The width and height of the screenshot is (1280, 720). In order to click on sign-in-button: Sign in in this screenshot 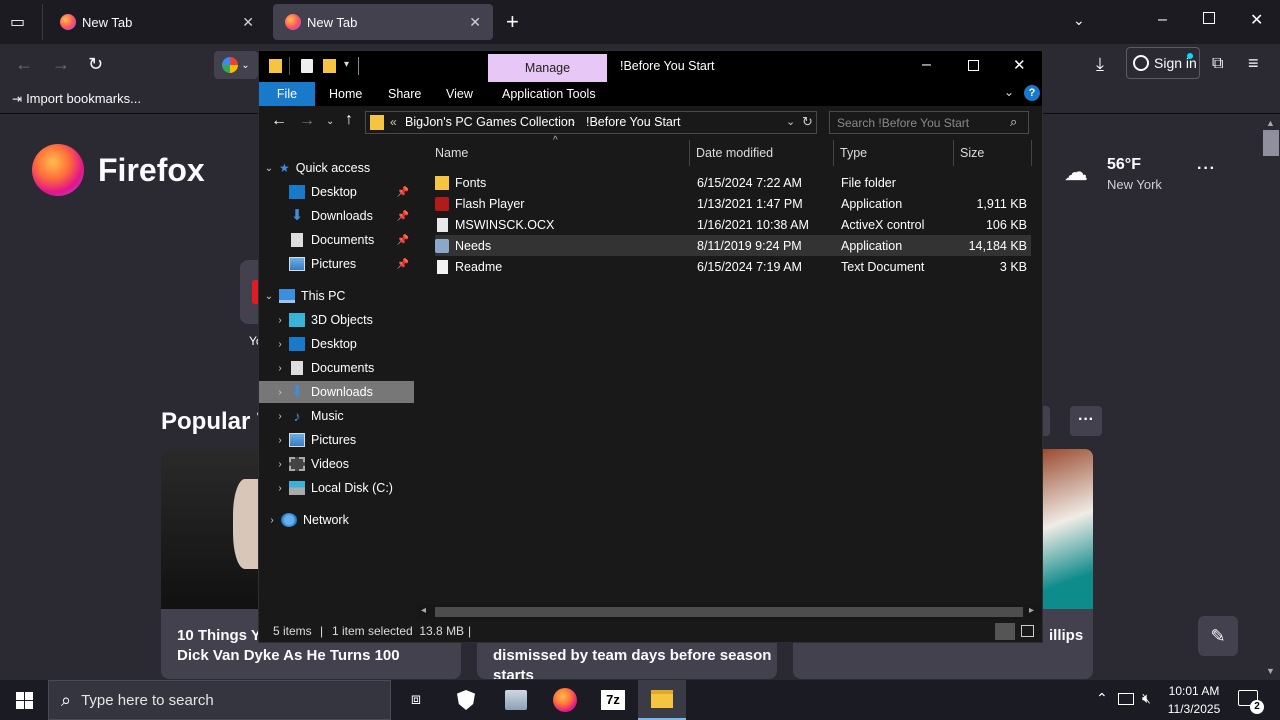, I will do `click(1163, 63)`.